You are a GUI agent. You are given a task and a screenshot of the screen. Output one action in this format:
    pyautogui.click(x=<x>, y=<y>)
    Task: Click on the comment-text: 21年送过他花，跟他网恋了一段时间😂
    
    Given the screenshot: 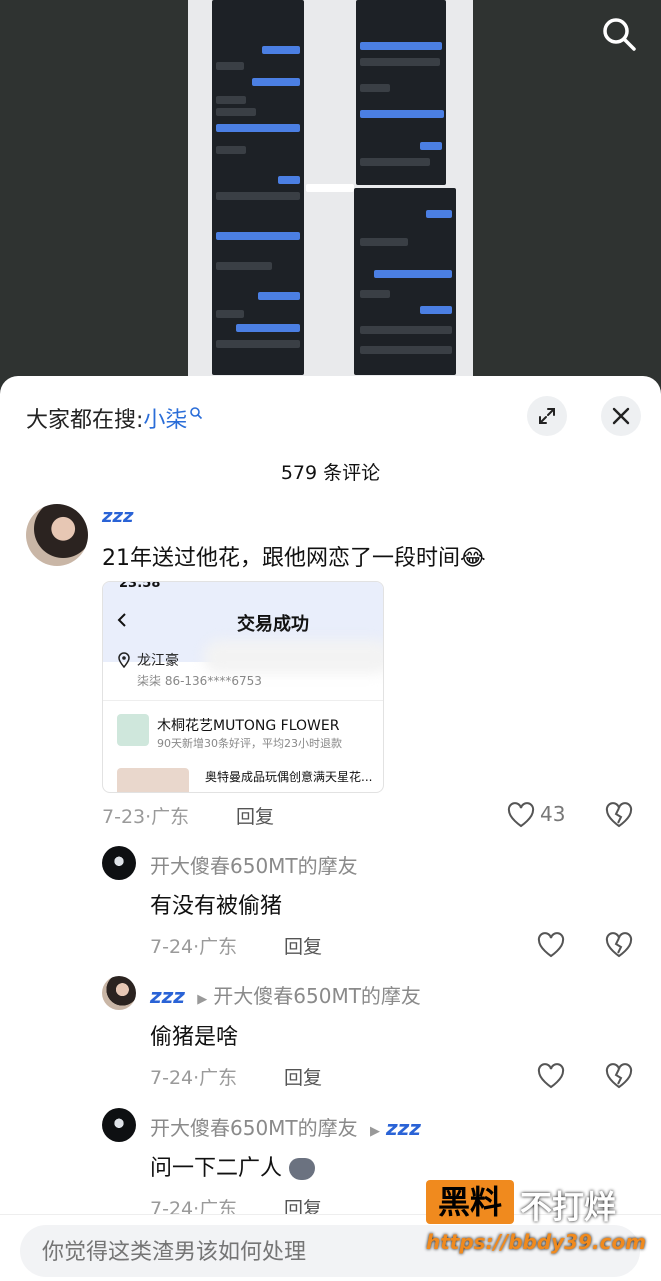 What is the action you would take?
    pyautogui.click(x=294, y=558)
    